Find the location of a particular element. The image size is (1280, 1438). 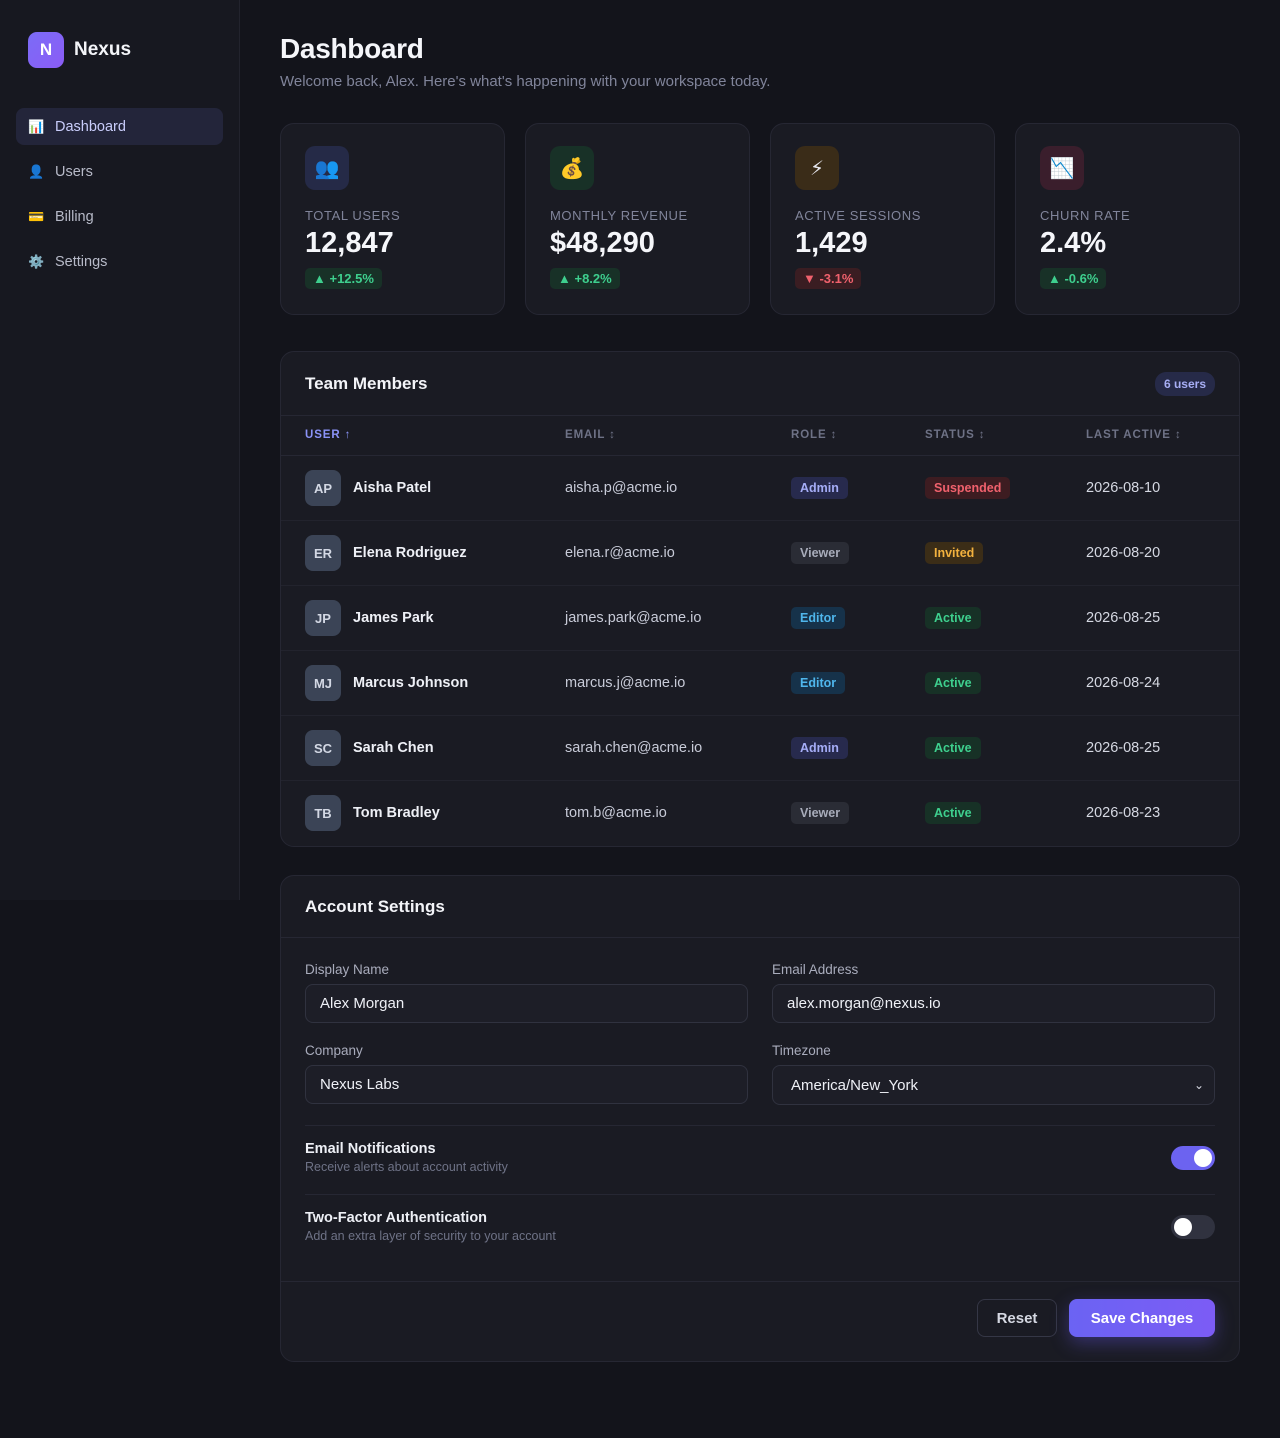

user-name: James Park is located at coordinates (393, 618).